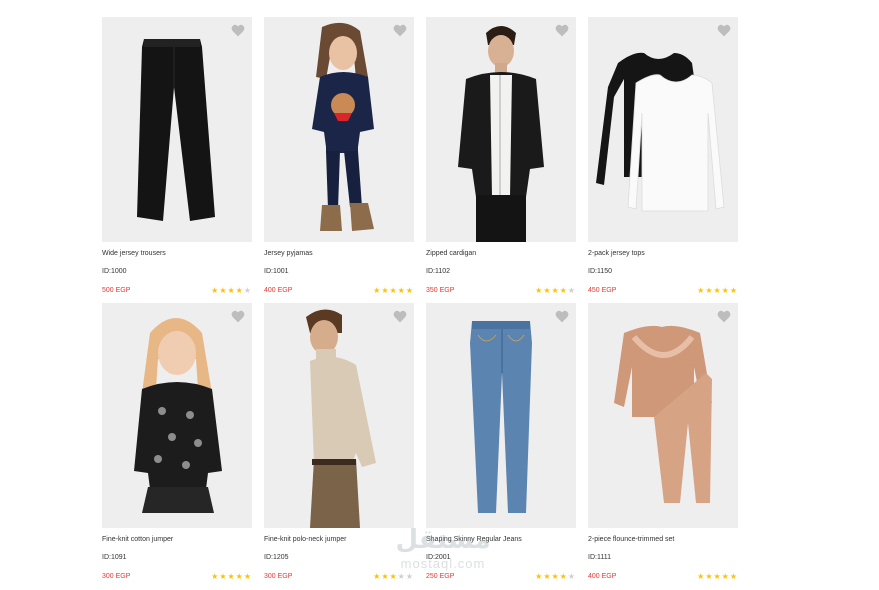 The height and width of the screenshot is (590, 879). What do you see at coordinates (276, 271) in the screenshot?
I see `product-id: ID:1001` at bounding box center [276, 271].